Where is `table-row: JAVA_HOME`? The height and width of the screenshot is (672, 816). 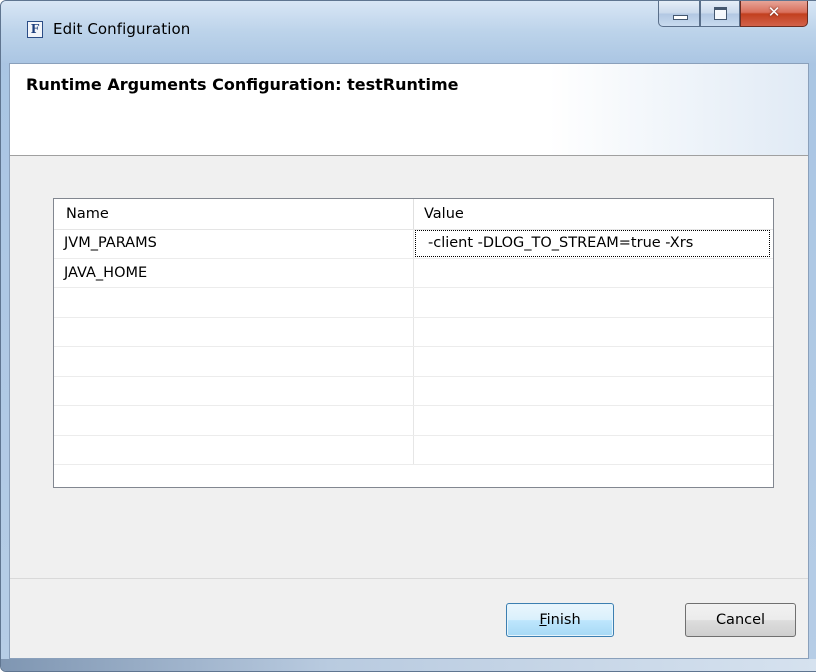 table-row: JAVA_HOME is located at coordinates (413, 273).